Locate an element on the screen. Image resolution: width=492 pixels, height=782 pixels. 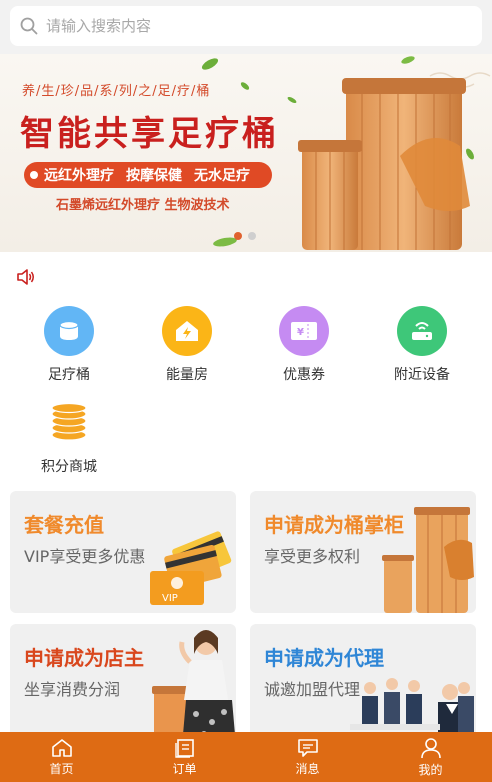
card-package-recharge: 套餐充值 VIP享受更多优惠 VIP is located at coordinates (123, 552).